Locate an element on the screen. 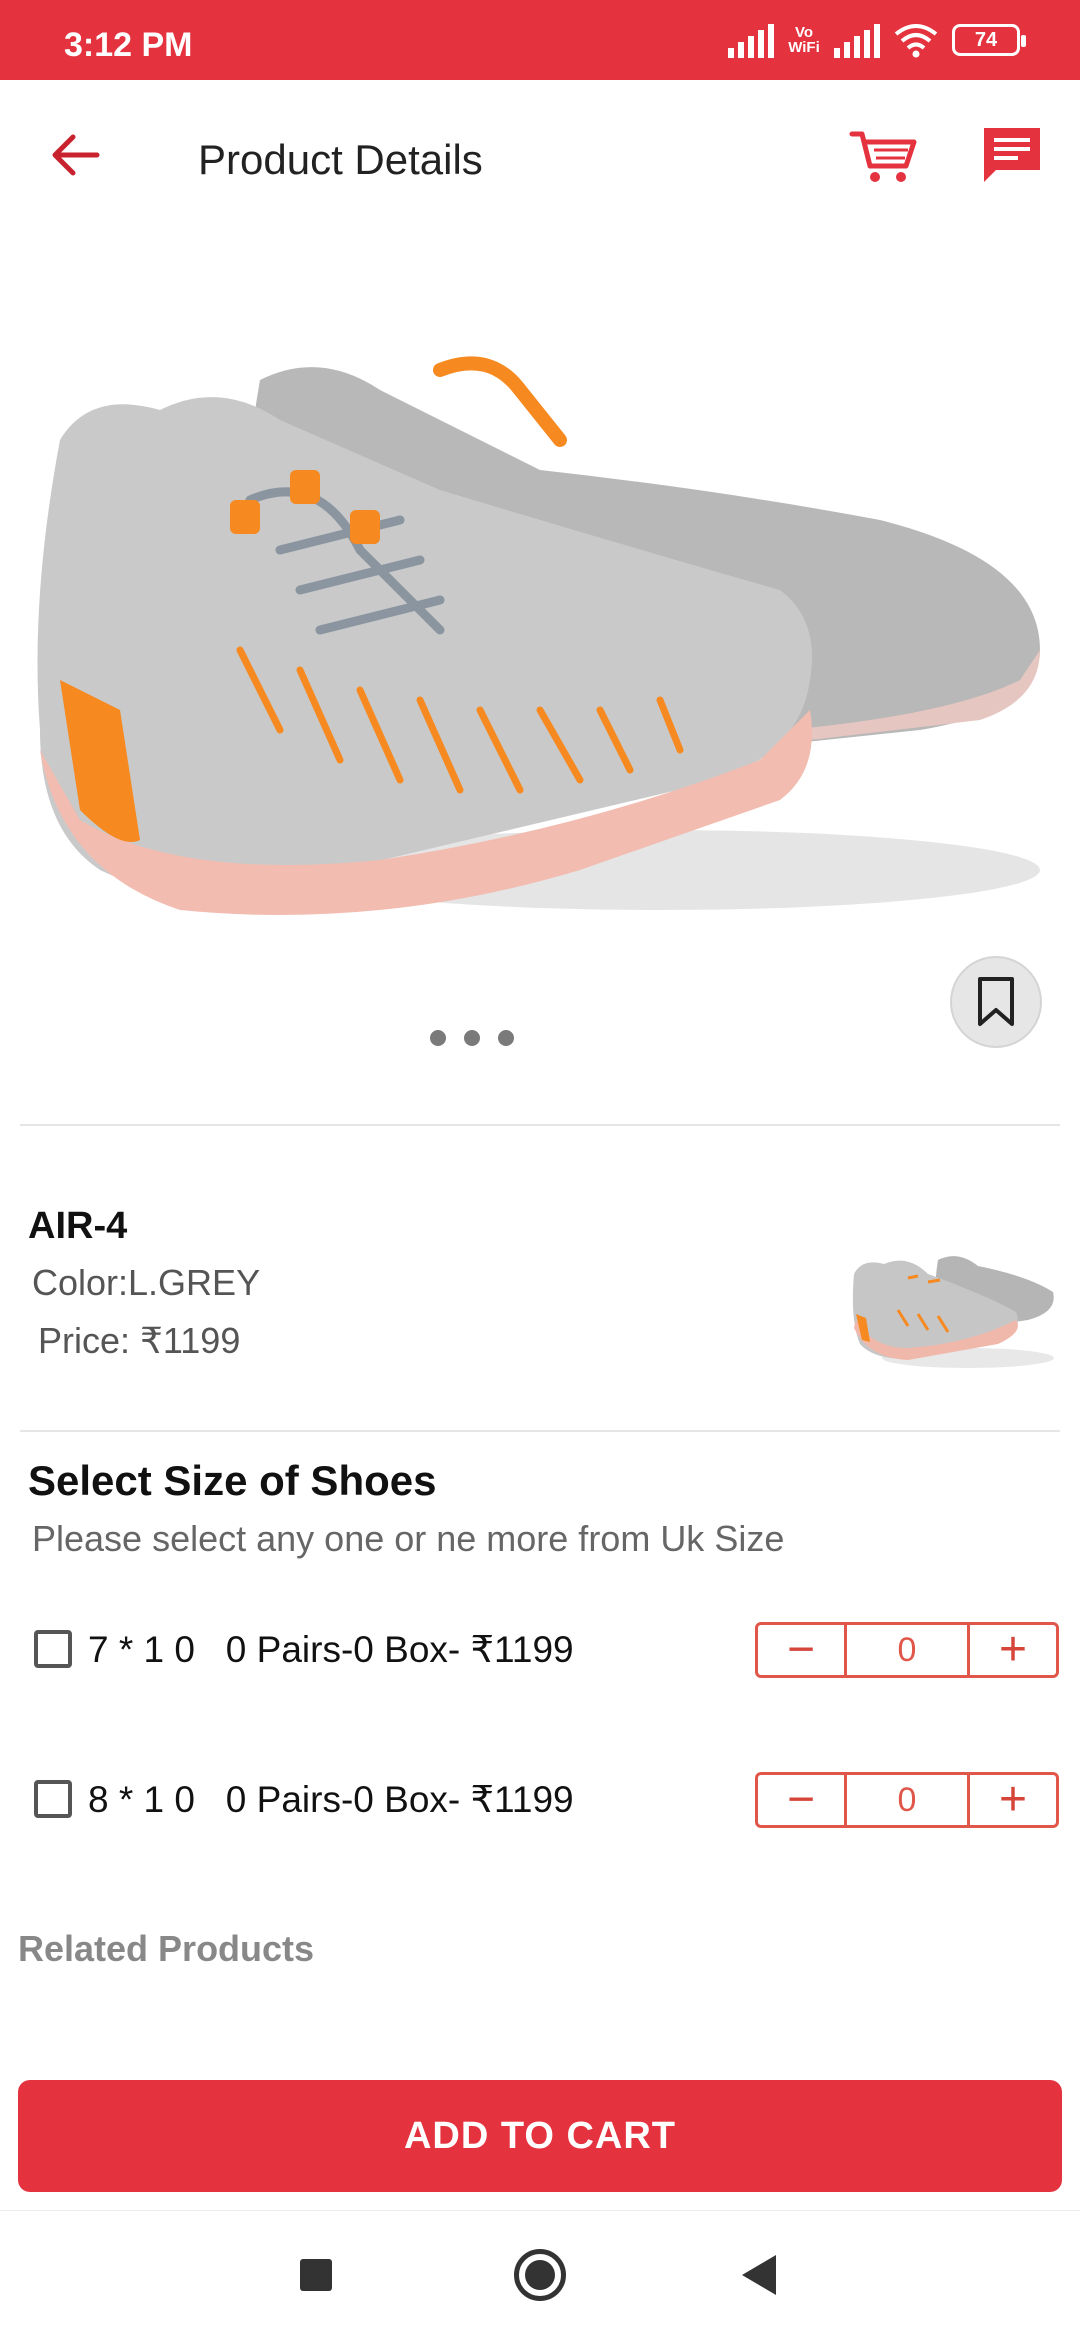 The image size is (1080, 2340). bookmark-icon is located at coordinates (996, 1001).